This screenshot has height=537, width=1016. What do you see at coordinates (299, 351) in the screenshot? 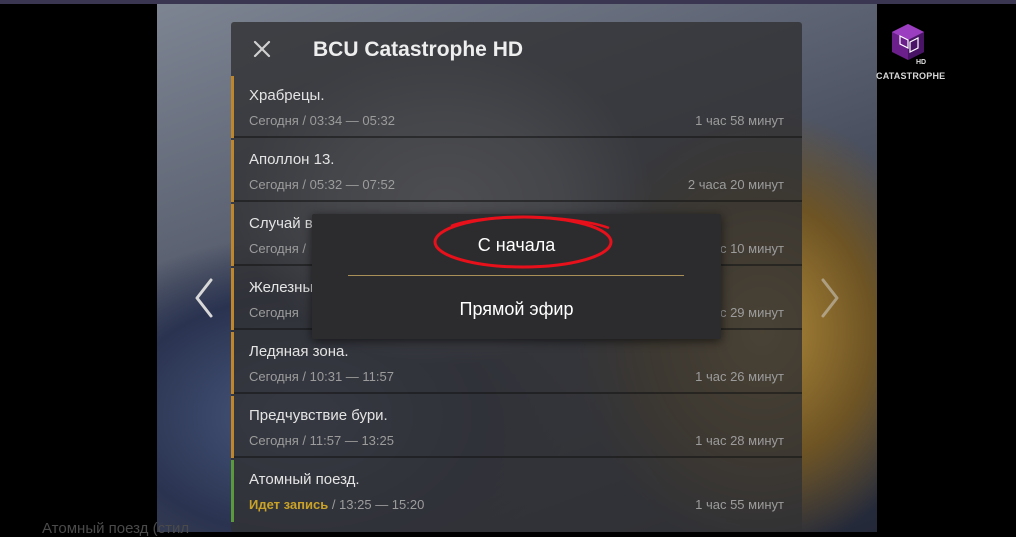
I see `program-title: Ледяная зона.` at bounding box center [299, 351].